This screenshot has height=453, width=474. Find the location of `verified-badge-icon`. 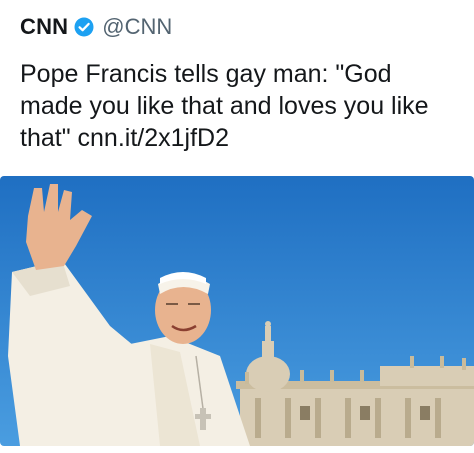

verified-badge-icon is located at coordinates (84, 27).